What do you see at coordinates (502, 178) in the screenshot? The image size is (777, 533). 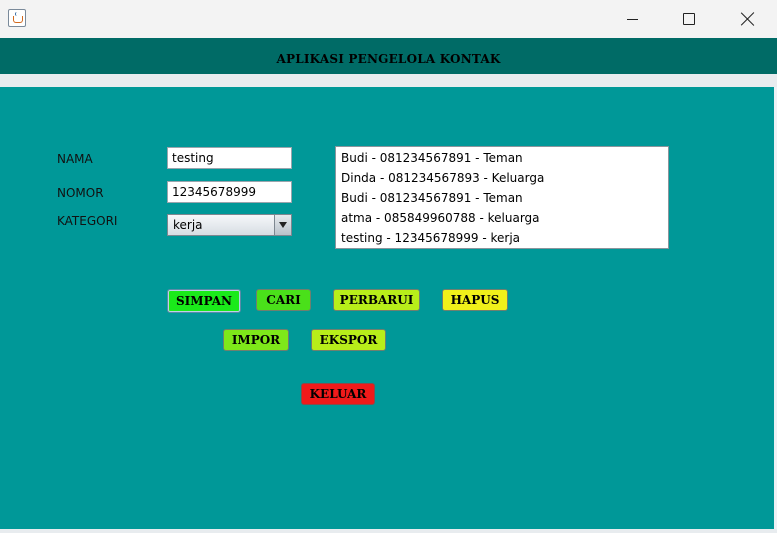 I see `list-item: Dinda - 081234567893 - Keluarga` at bounding box center [502, 178].